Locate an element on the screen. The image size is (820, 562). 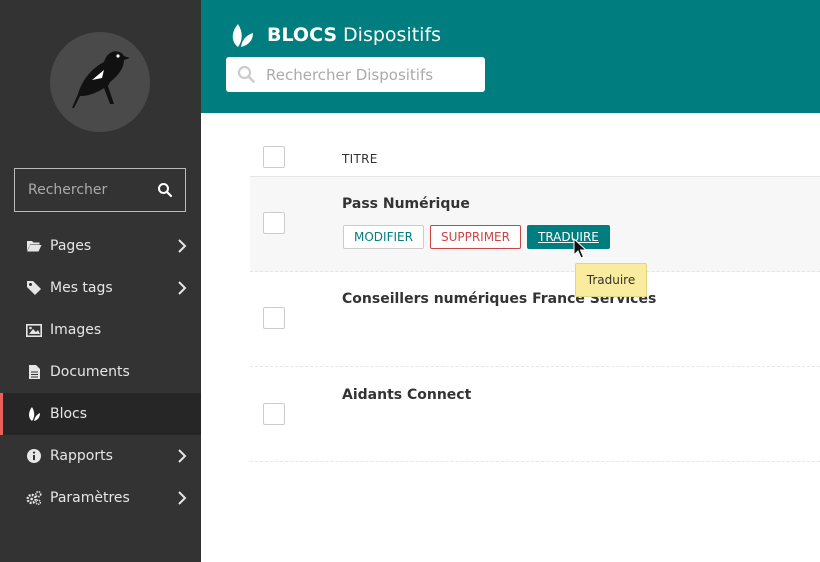
sidebar-item-images: Images is located at coordinates (100, 330).